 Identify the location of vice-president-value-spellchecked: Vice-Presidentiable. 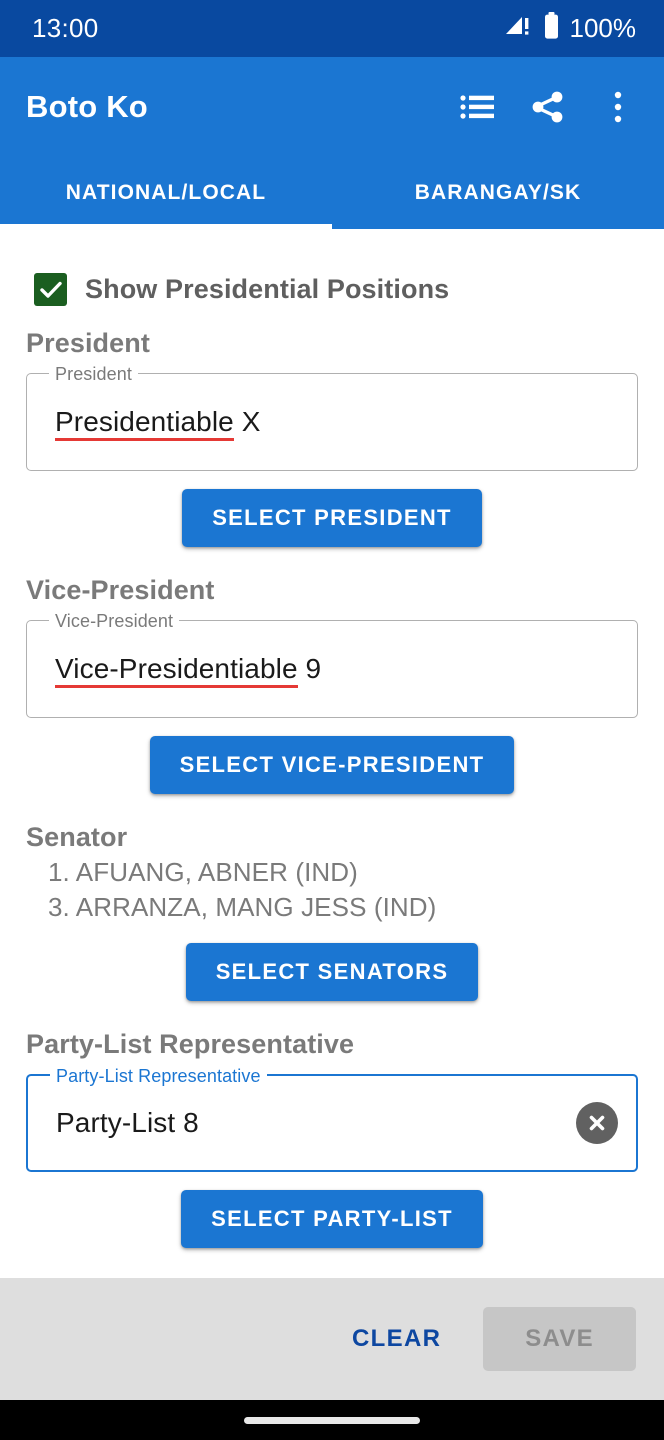
(176, 670).